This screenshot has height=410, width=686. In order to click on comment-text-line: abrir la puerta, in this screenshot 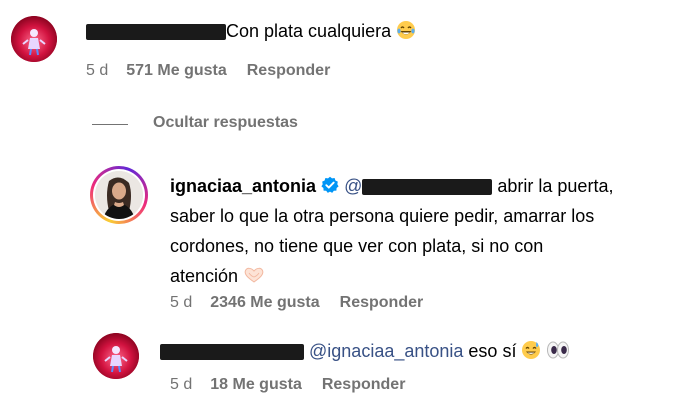, I will do `click(555, 186)`.